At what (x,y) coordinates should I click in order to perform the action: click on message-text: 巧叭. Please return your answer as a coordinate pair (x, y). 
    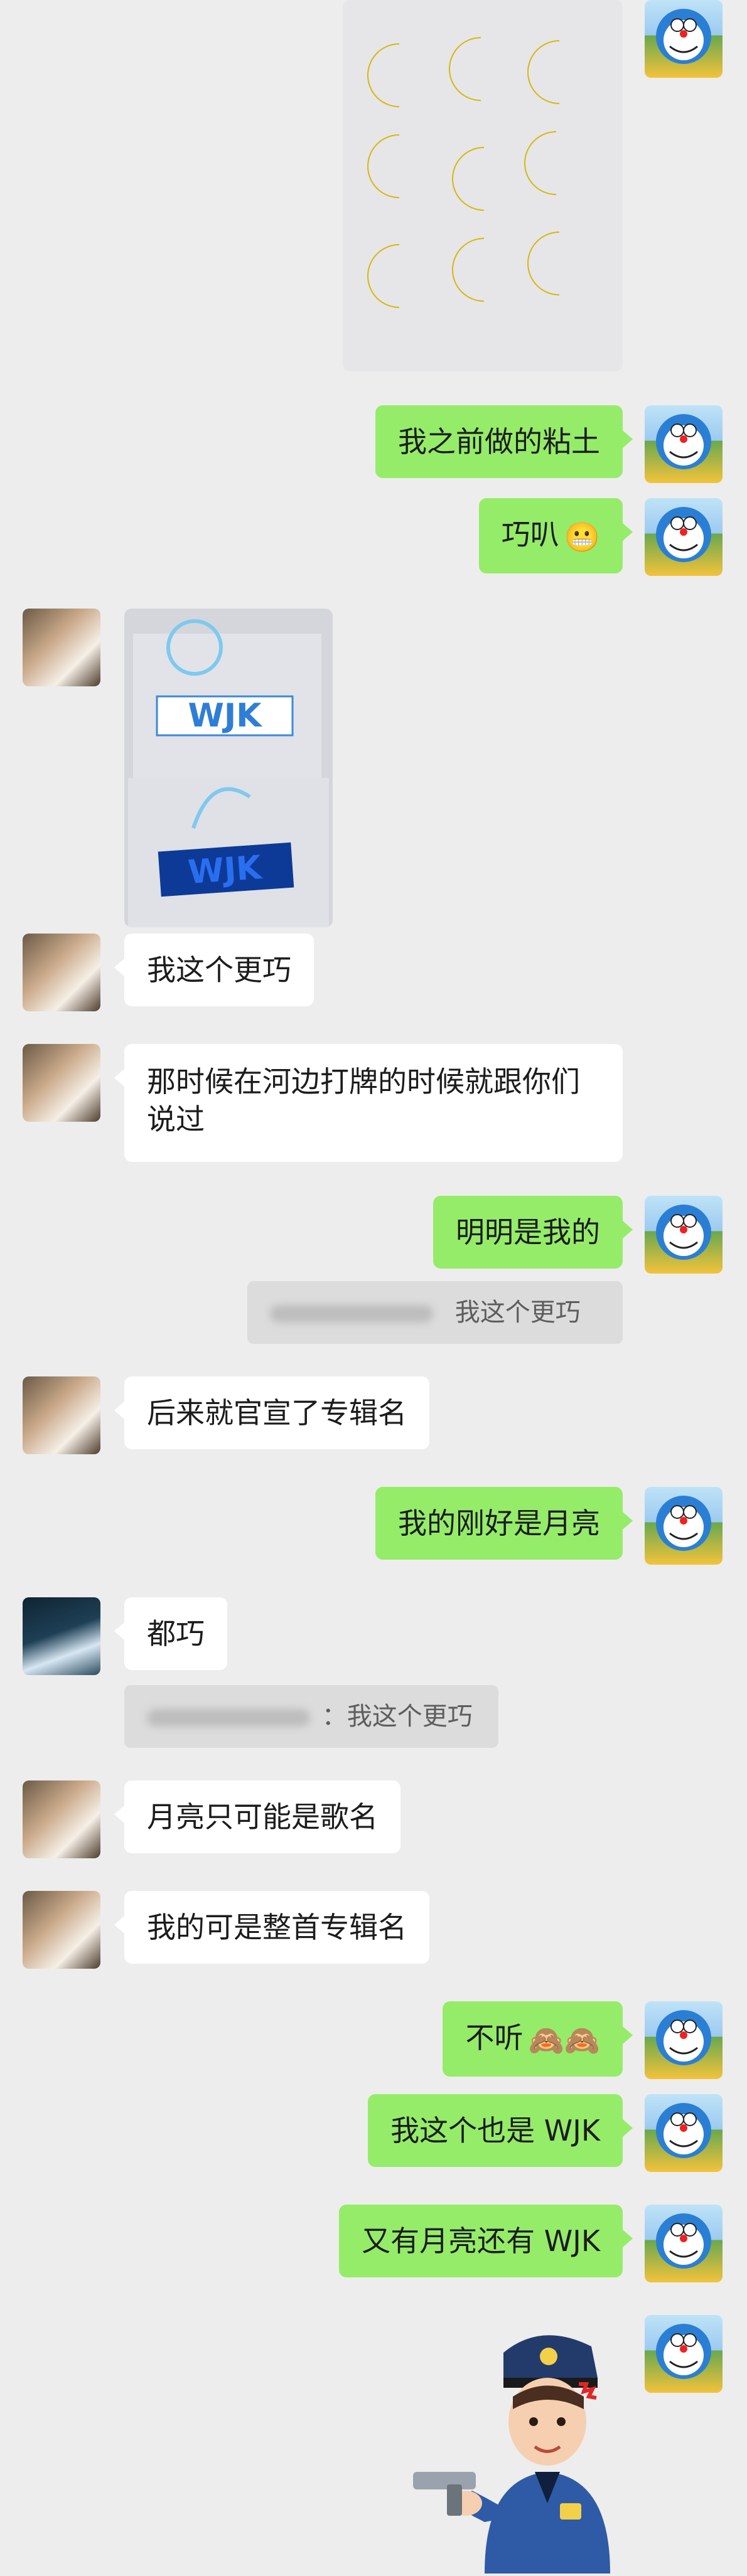
    Looking at the image, I should click on (530, 534).